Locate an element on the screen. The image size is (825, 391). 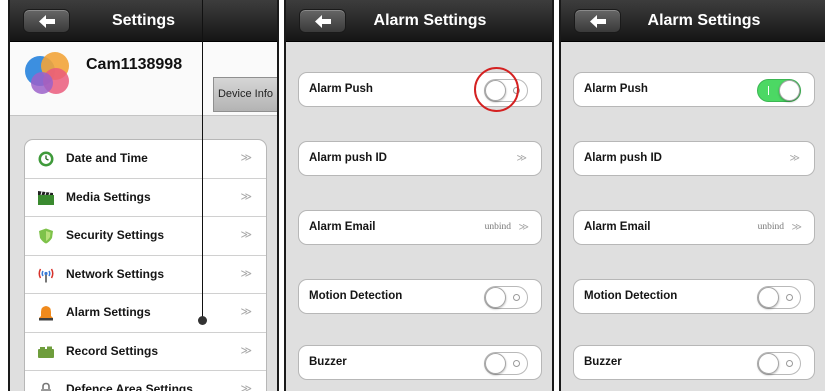
menu-item-network-settings: Network Settings ≫ is located at coordinates (145, 275).